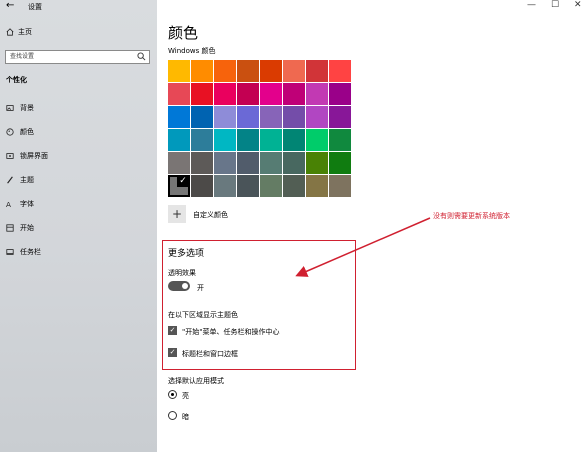  Describe the element at coordinates (177, 214) in the screenshot. I see `add-custom-color-button: +` at that location.